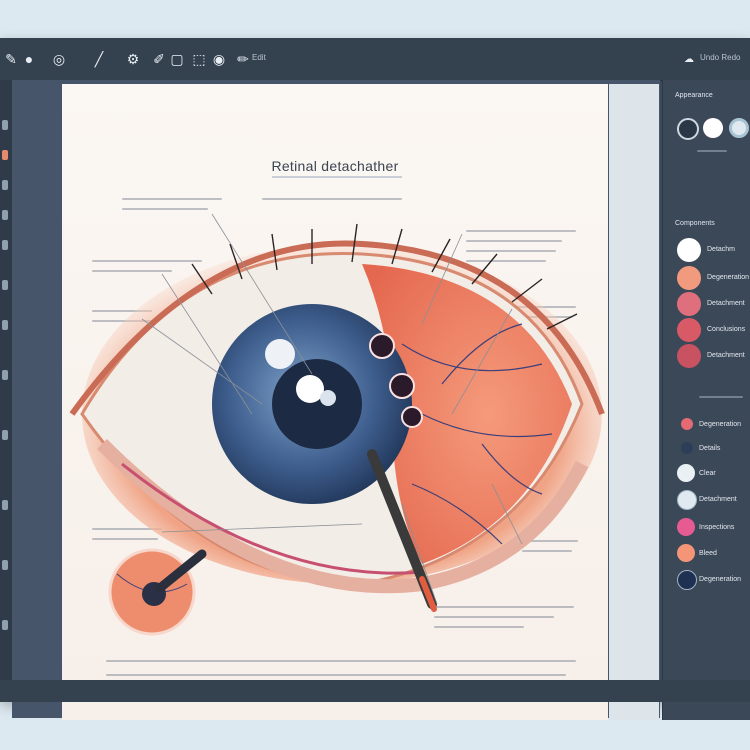 This screenshot has height=750, width=750. What do you see at coordinates (686, 553) in the screenshot?
I see `list-item-6-swatch` at bounding box center [686, 553].